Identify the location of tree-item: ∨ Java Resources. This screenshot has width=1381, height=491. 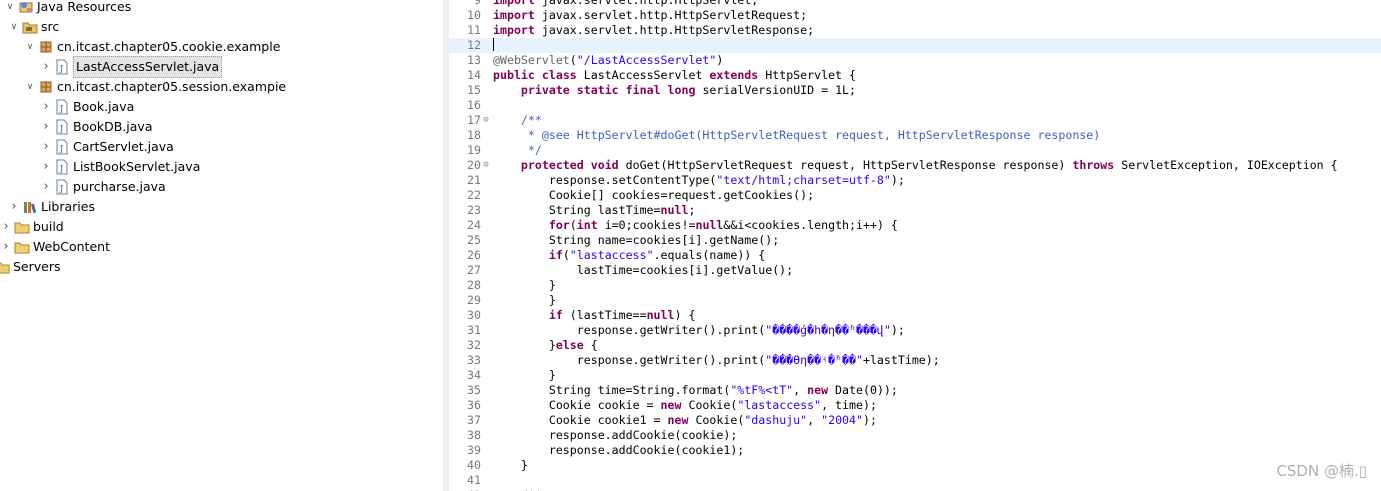
(68, 8).